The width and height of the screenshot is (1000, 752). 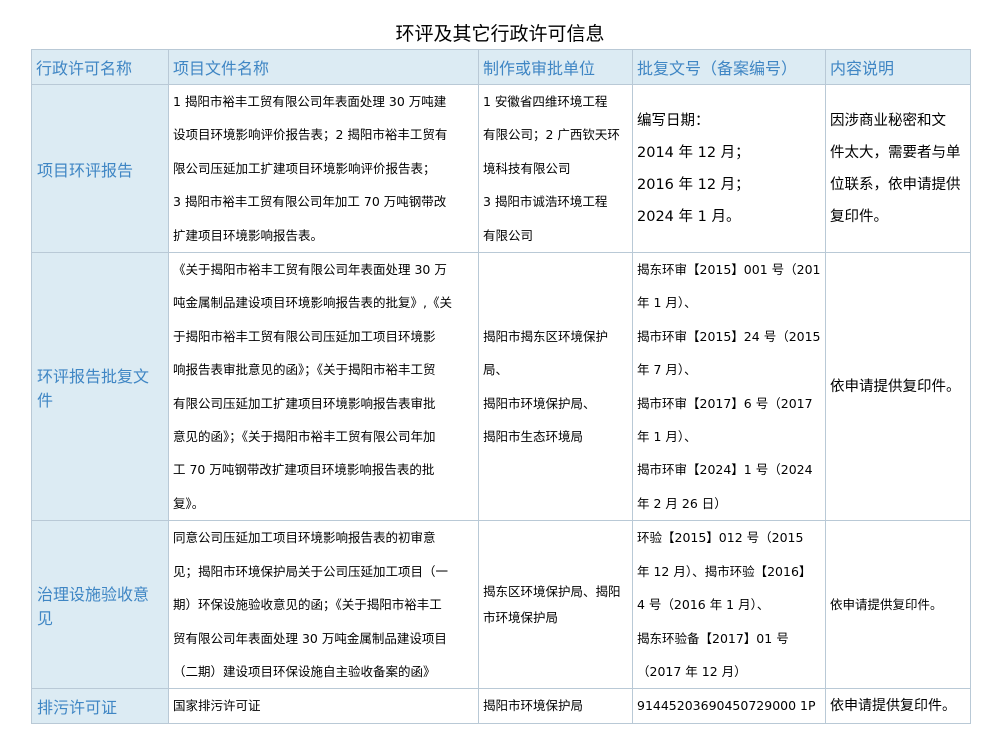 What do you see at coordinates (100, 387) in the screenshot?
I see `permit-name: 环评报告批复文件` at bounding box center [100, 387].